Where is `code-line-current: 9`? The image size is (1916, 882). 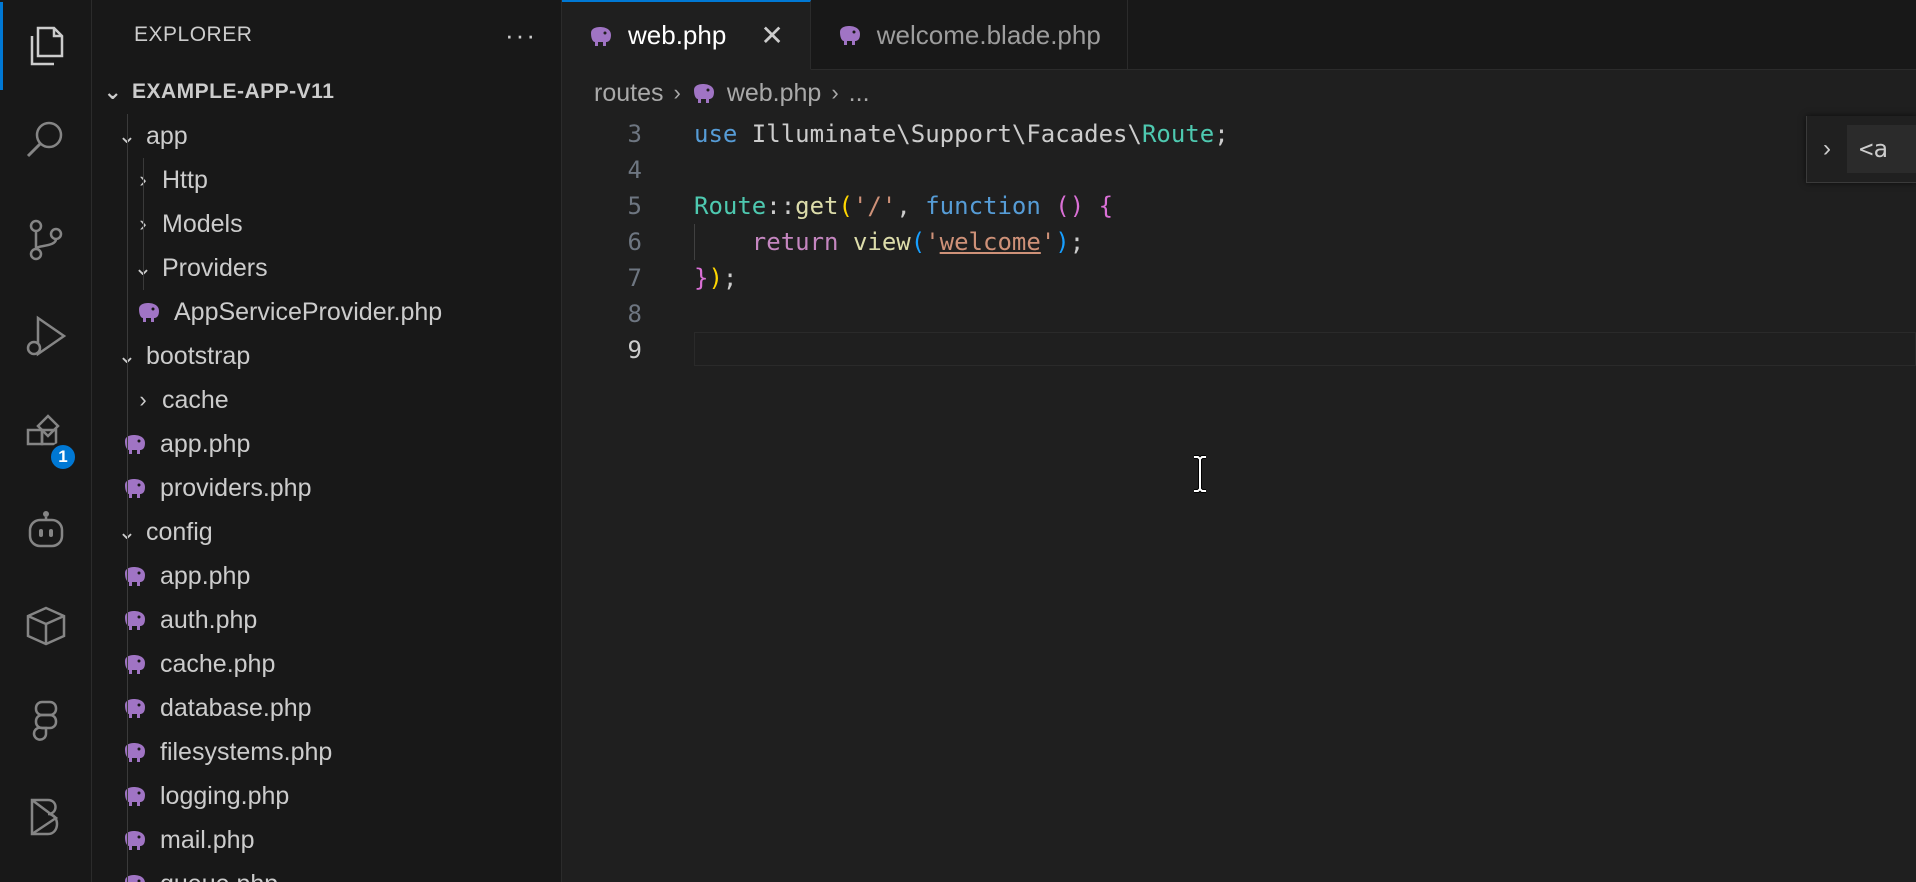 code-line-current: 9 is located at coordinates (1239, 350).